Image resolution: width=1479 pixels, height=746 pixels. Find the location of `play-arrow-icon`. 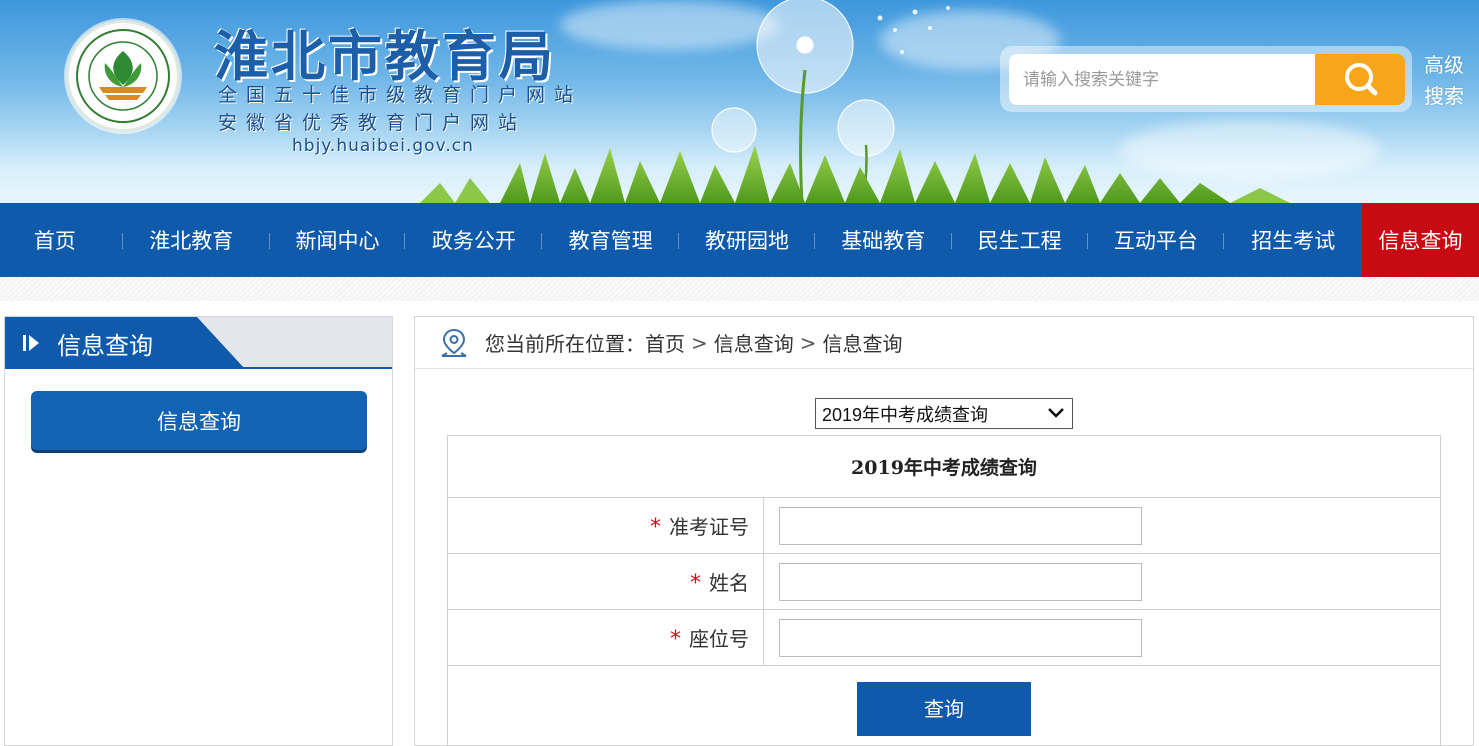

play-arrow-icon is located at coordinates (31, 343).